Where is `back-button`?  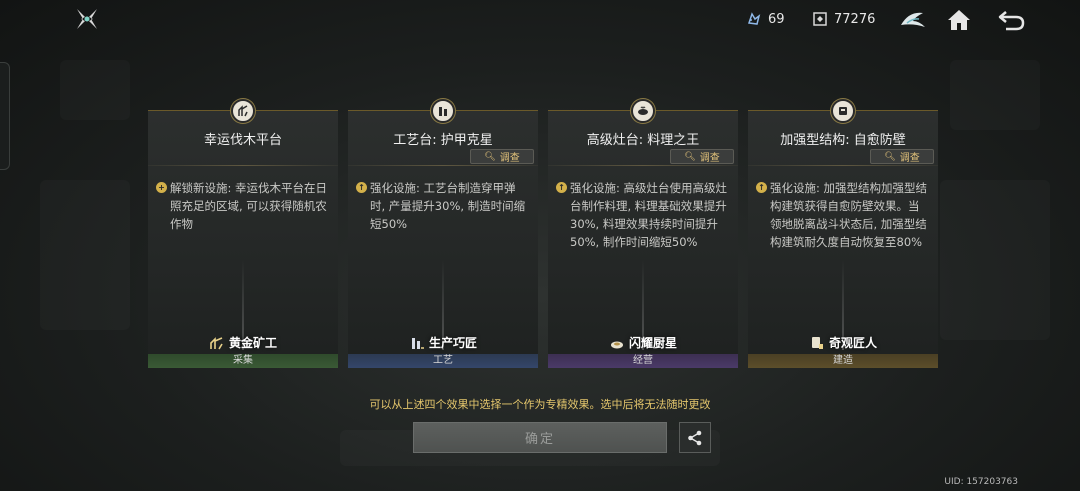
back-button is located at coordinates (1011, 20).